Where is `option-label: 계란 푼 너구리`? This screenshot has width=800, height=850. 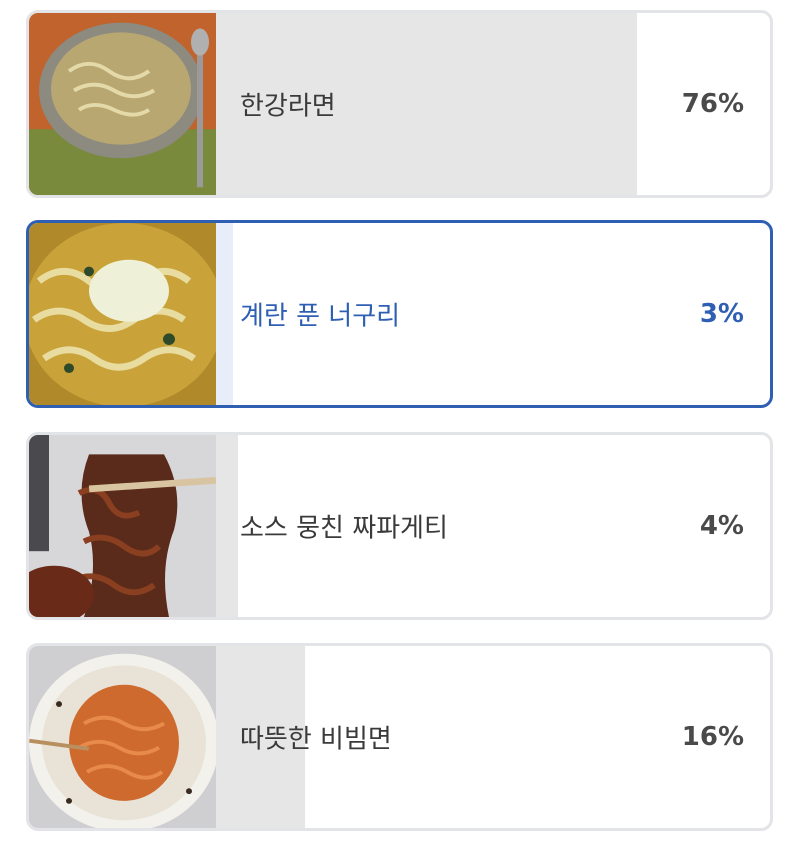 option-label: 계란 푼 너구리 is located at coordinates (320, 316).